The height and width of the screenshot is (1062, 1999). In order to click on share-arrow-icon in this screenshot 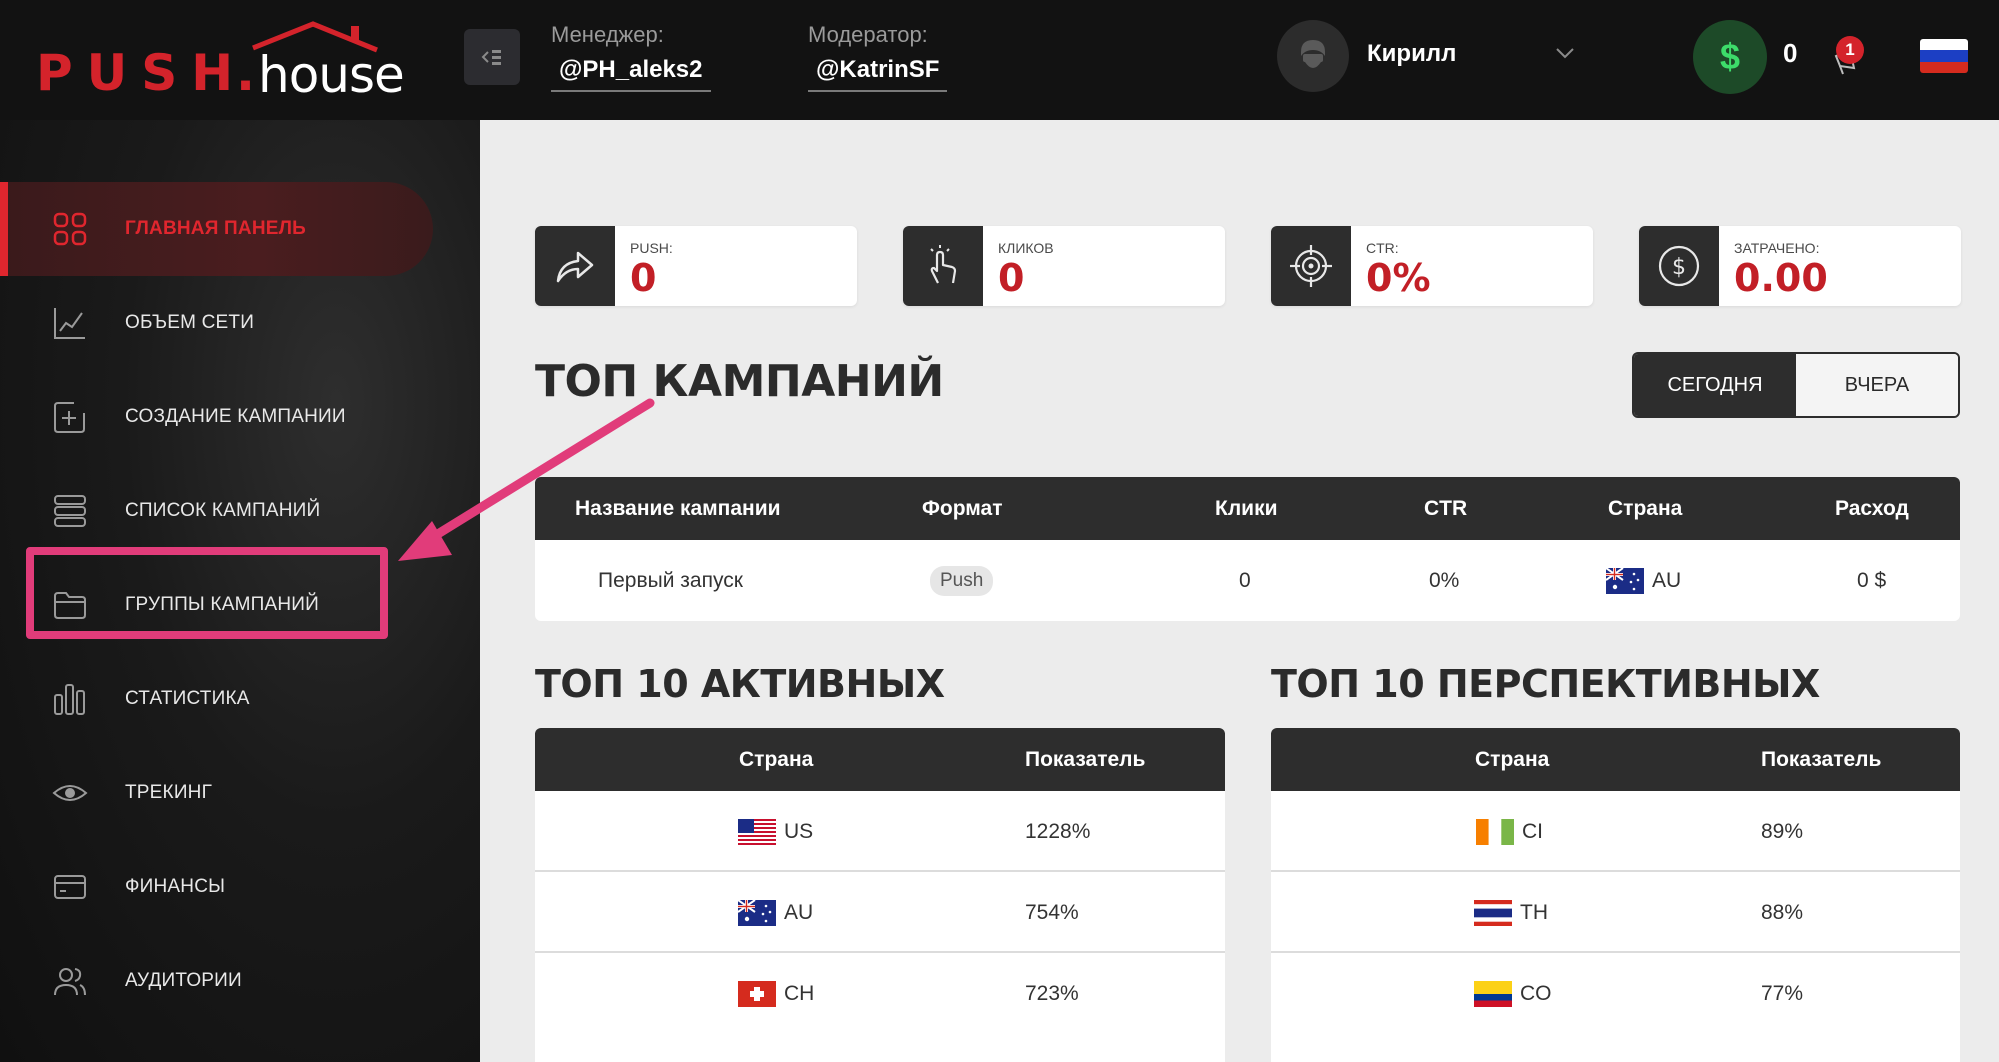, I will do `click(575, 266)`.